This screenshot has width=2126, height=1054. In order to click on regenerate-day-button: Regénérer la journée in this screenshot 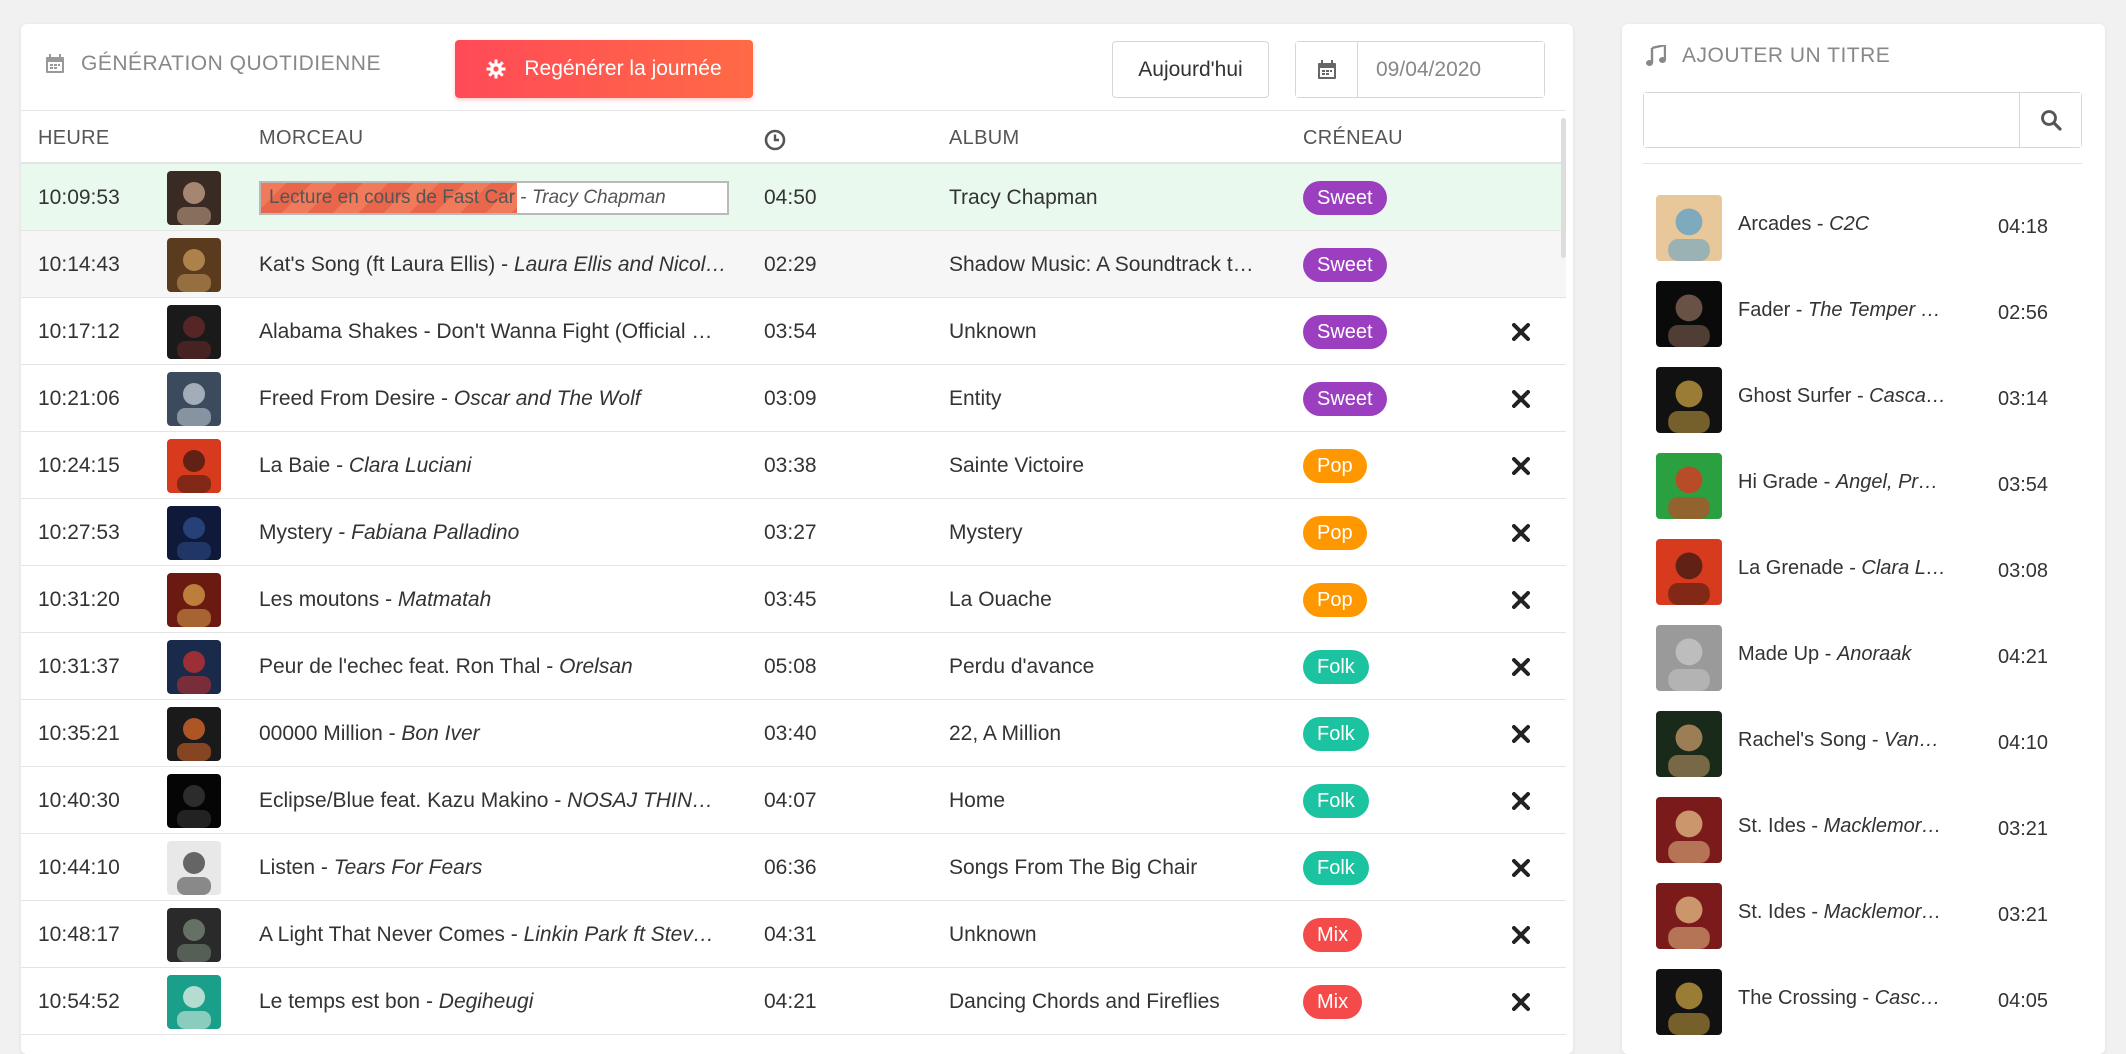, I will do `click(604, 69)`.